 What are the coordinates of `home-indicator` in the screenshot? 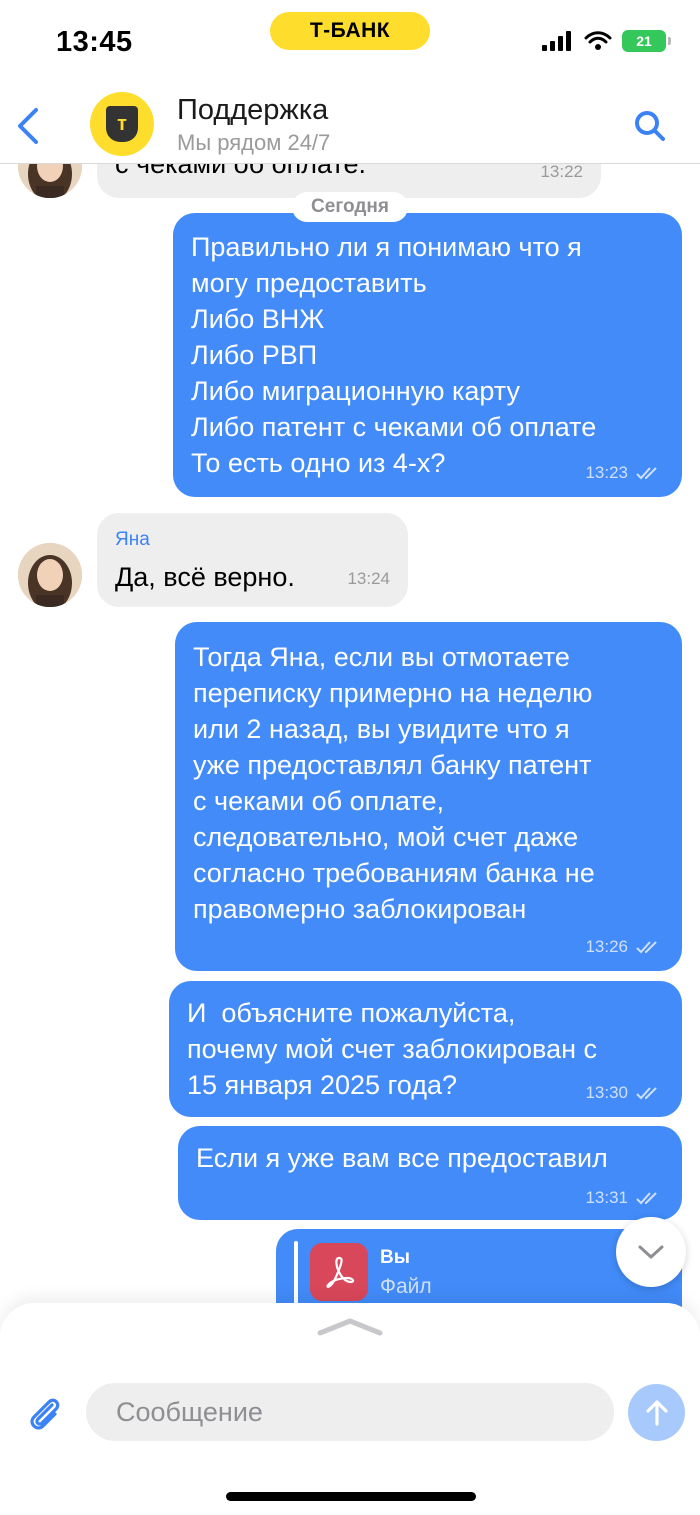 It's located at (351, 1496).